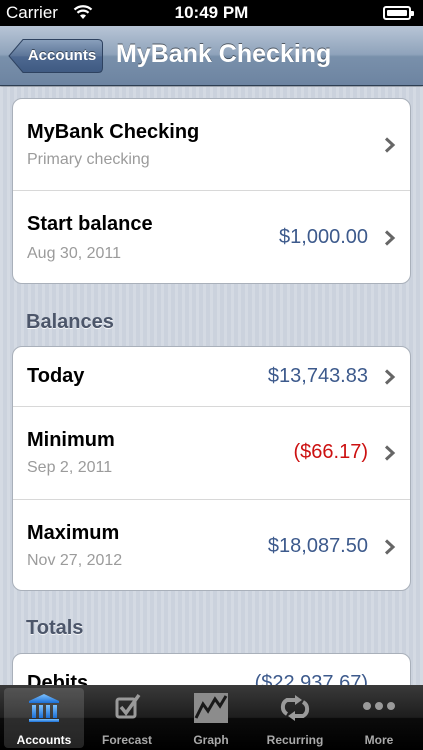 The image size is (423, 750). Describe the element at coordinates (127, 740) in the screenshot. I see `tab-forecast-label: Forecast` at that location.